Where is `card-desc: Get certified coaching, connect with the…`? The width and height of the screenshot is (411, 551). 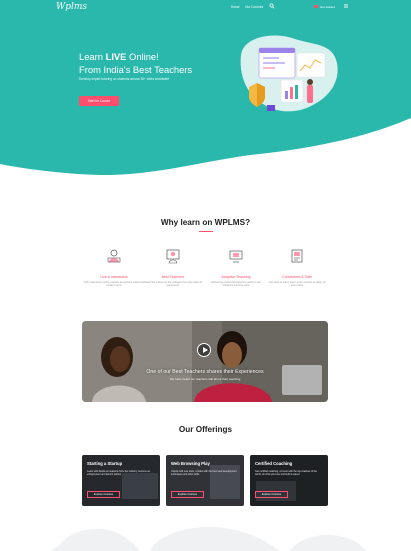 card-desc: Get certified coaching, connect with the… is located at coordinates (286, 473).